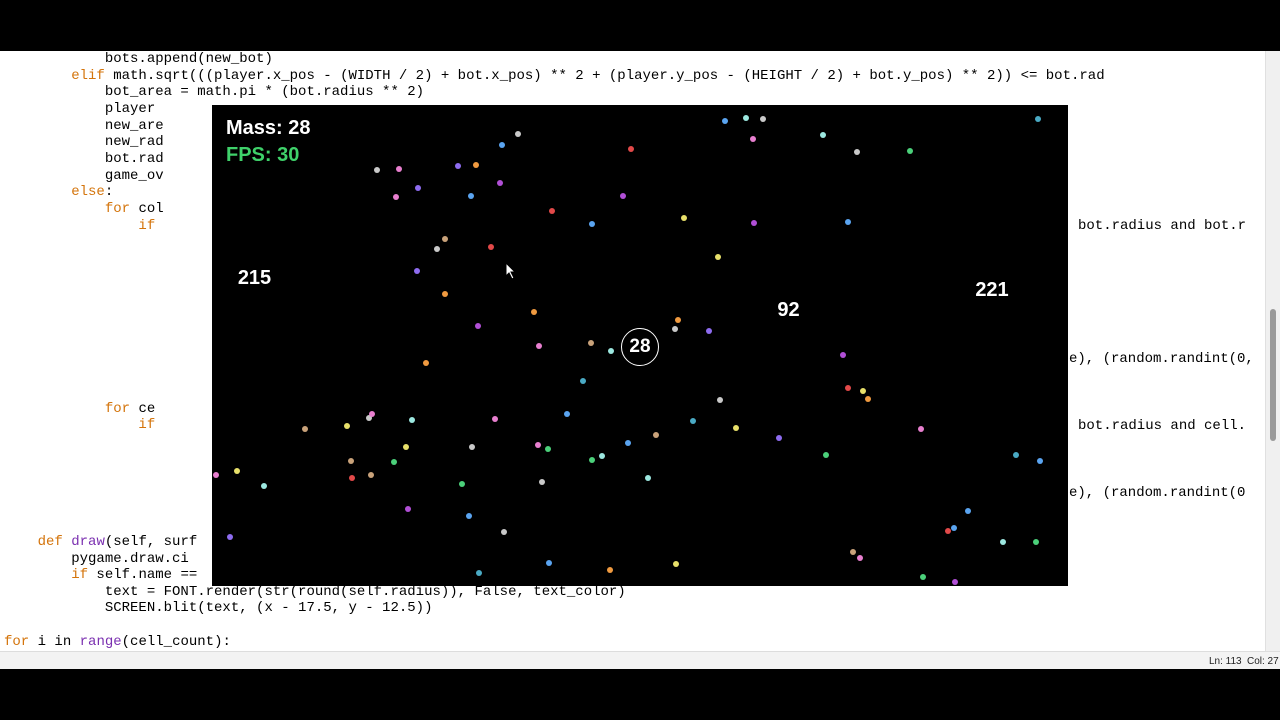  What do you see at coordinates (100, 575) in the screenshot?
I see `code-line: if self.name ==` at bounding box center [100, 575].